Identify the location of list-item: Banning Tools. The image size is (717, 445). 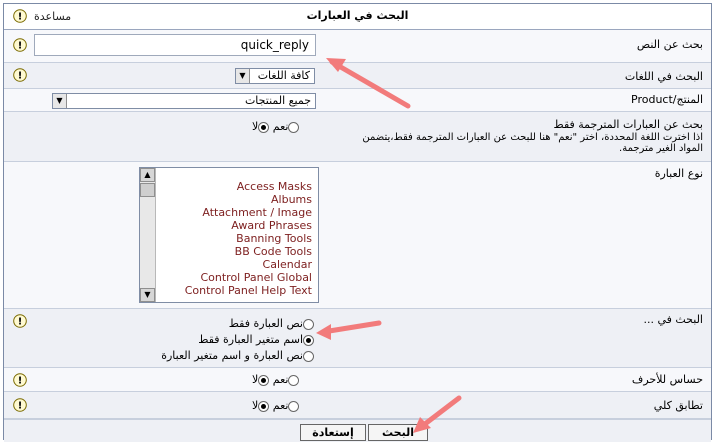
(248, 238).